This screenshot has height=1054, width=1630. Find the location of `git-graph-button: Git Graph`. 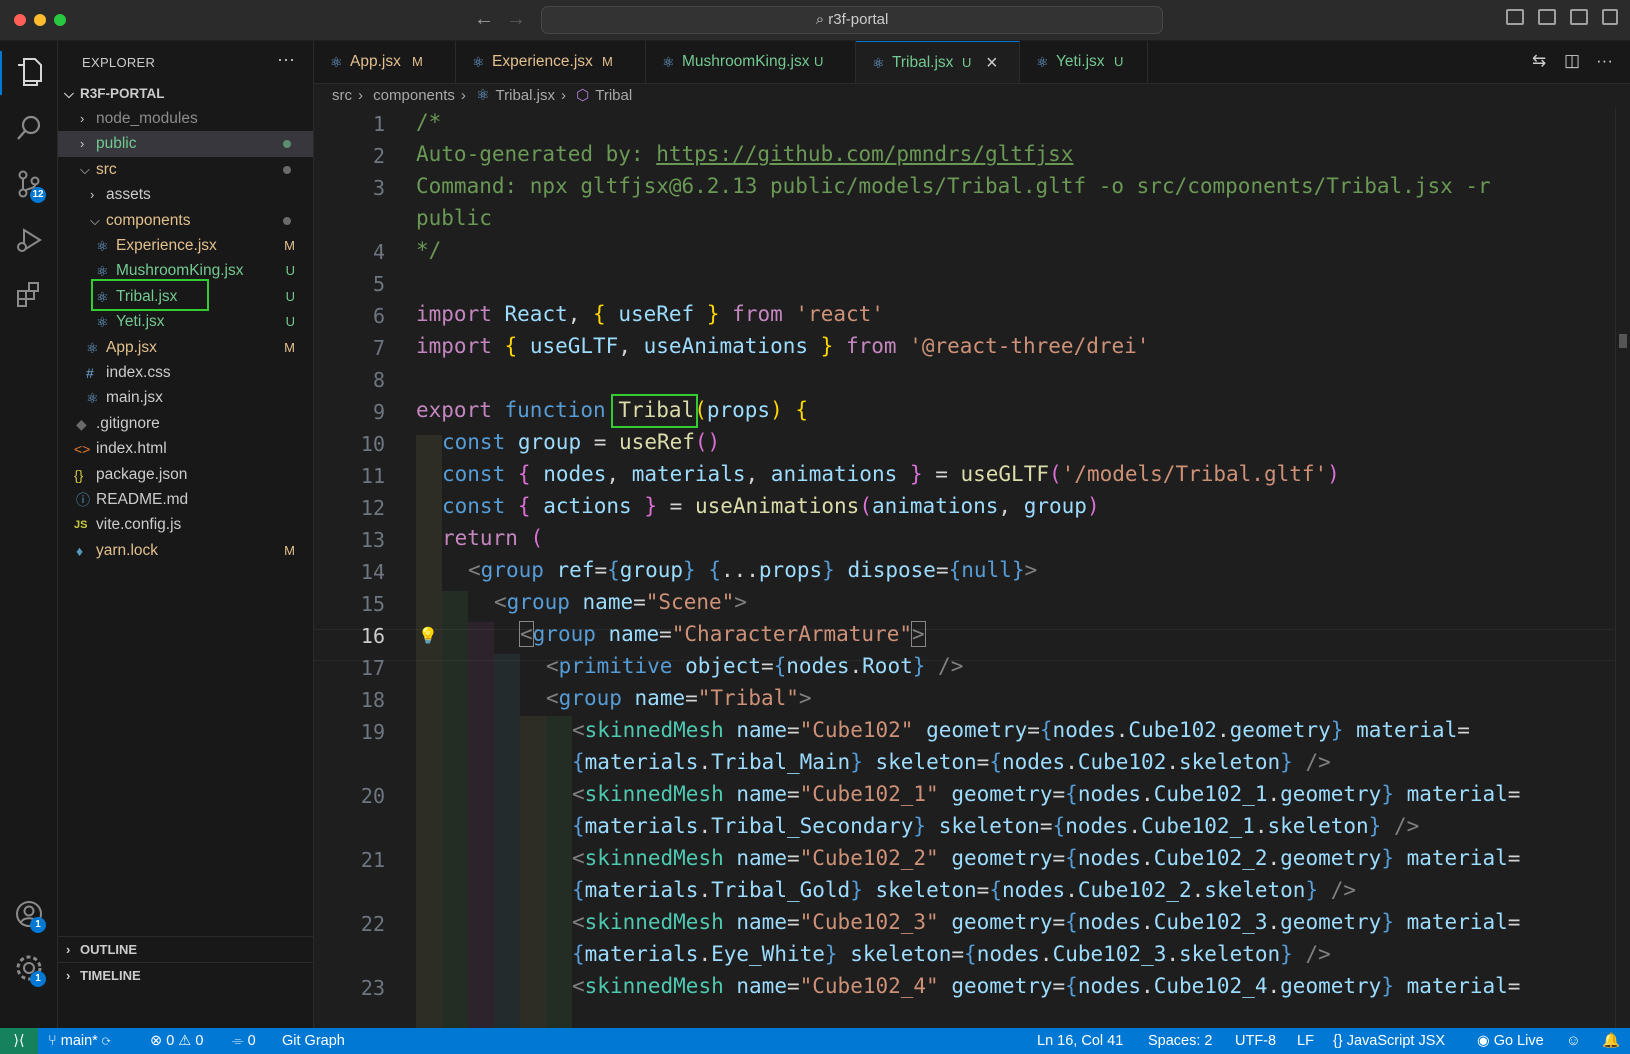

git-graph-button: Git Graph is located at coordinates (313, 1041).